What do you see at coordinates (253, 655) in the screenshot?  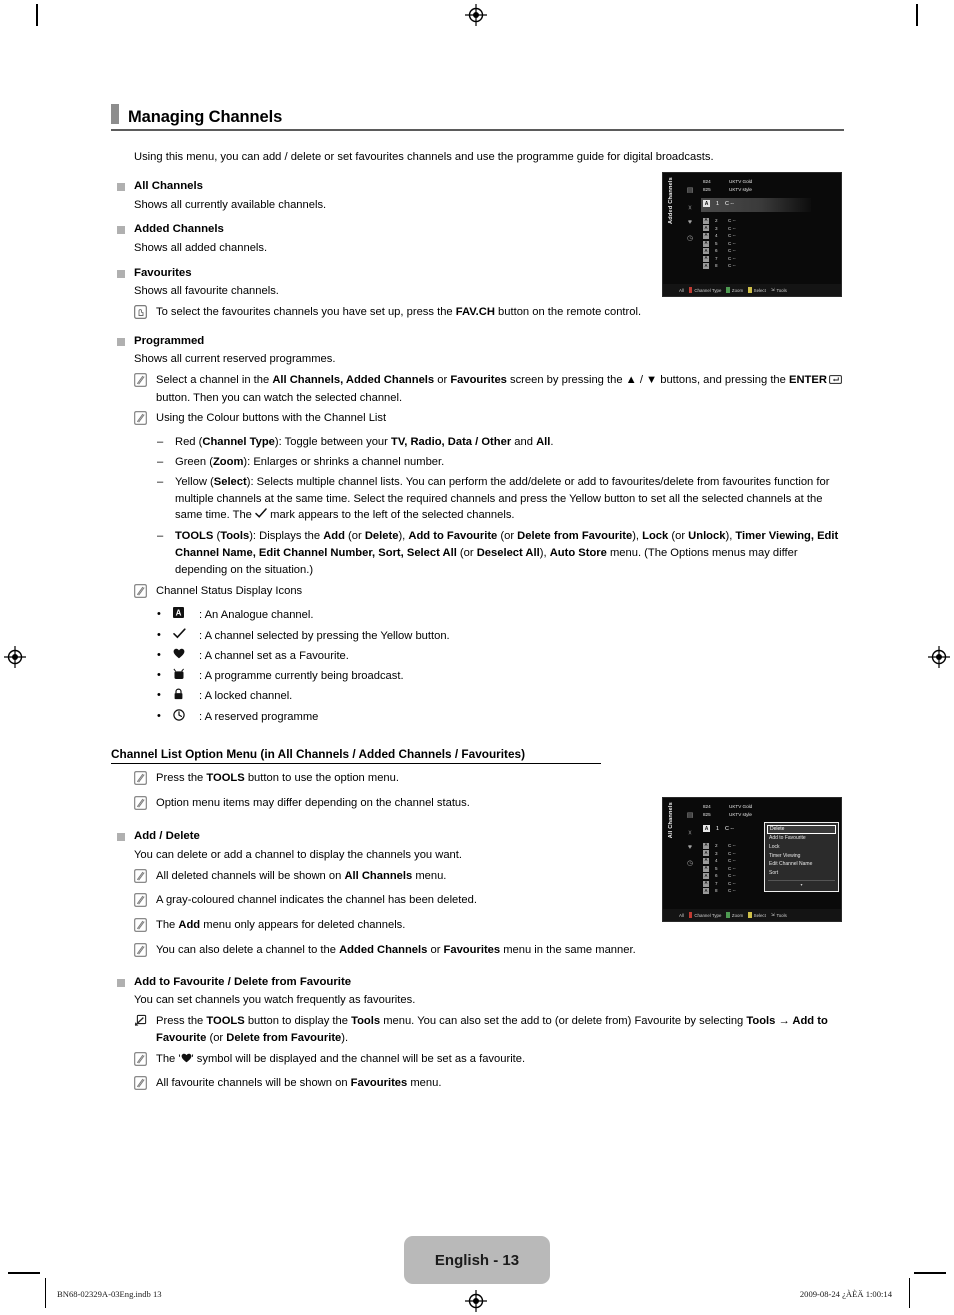 I see `status-item-favourite: • : A channel set as a Favourite.` at bounding box center [253, 655].